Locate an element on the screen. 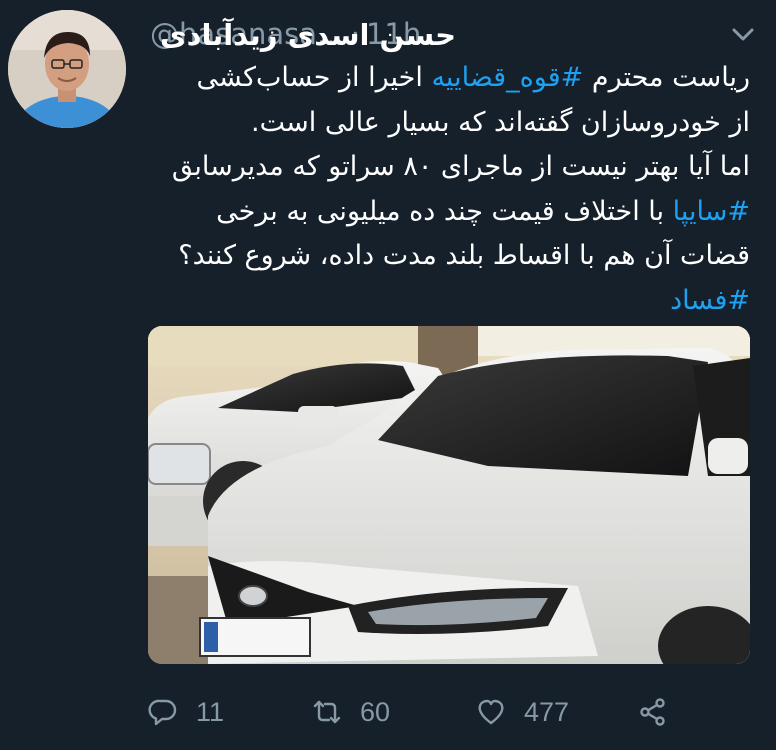  hashtag-link: #سایپا is located at coordinates (711, 211).